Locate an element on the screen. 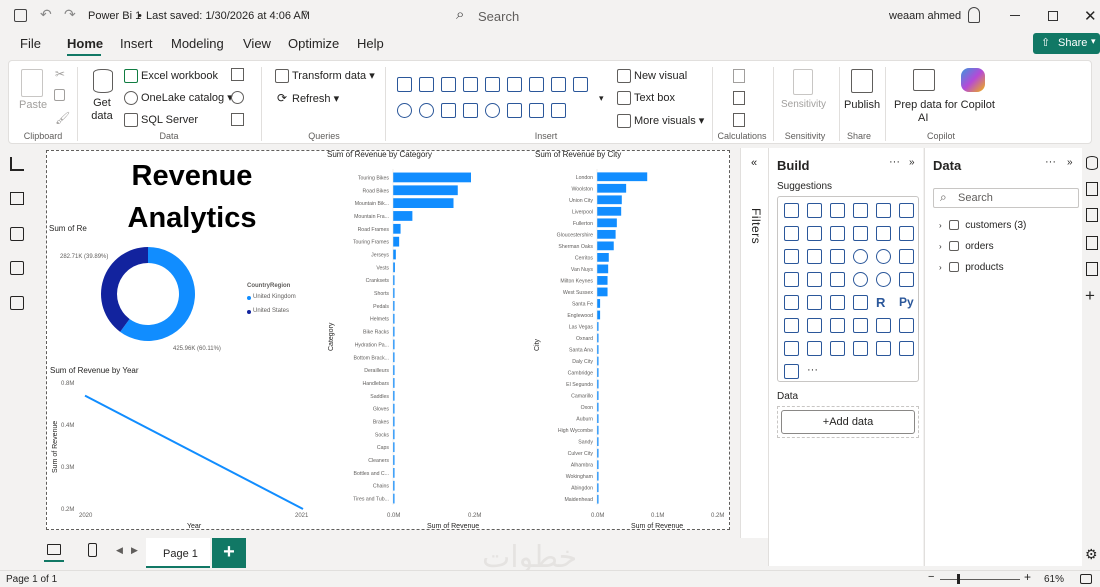 The image size is (1100, 587). undo-icon: ↶ is located at coordinates (46, 14).